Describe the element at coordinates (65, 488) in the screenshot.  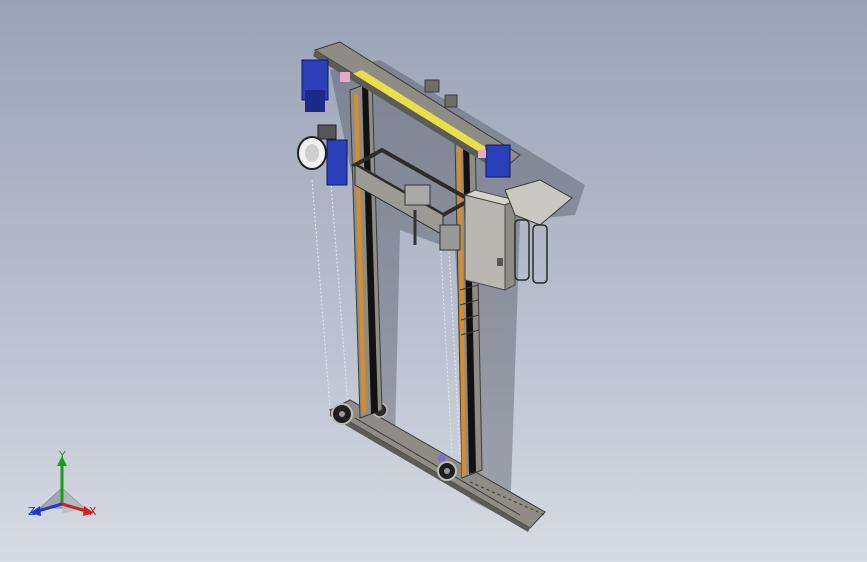
I see `orientation-triad: Y X Z` at that location.